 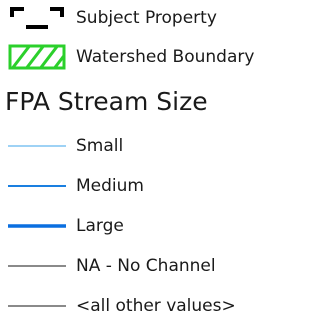 I want to click on legend-item-all-other-values: <all other values>, so click(x=118, y=306).